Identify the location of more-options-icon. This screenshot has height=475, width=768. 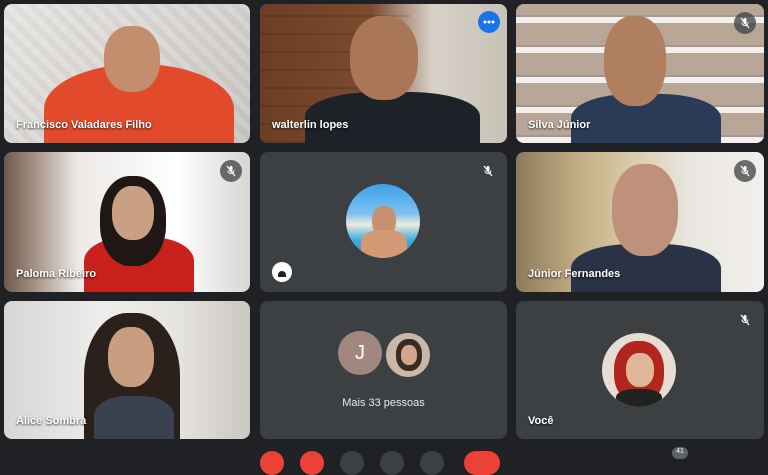
(489, 22).